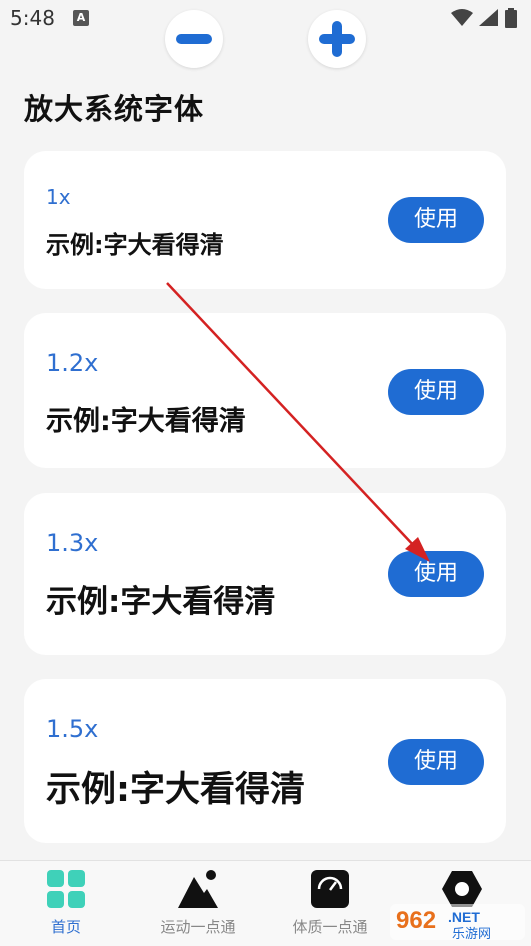 The image size is (531, 946). I want to click on signal-icon, so click(488, 17).